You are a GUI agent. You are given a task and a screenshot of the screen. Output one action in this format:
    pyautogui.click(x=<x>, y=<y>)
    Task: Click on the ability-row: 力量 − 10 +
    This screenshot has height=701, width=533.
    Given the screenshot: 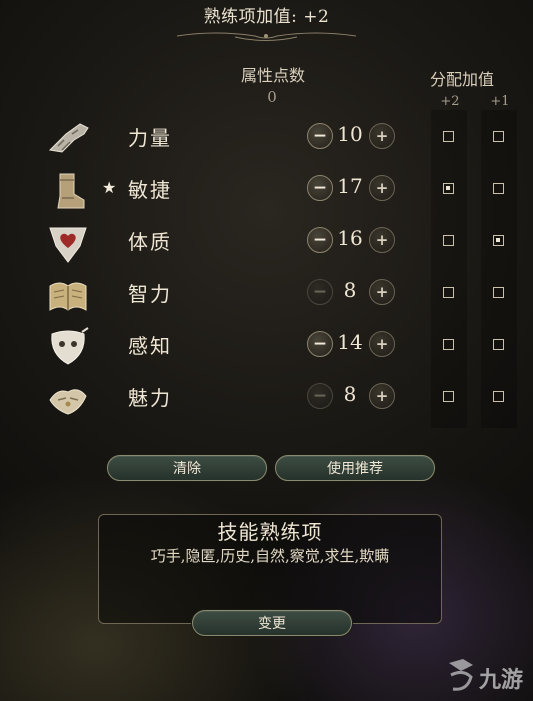 What is the action you would take?
    pyautogui.click(x=266, y=138)
    